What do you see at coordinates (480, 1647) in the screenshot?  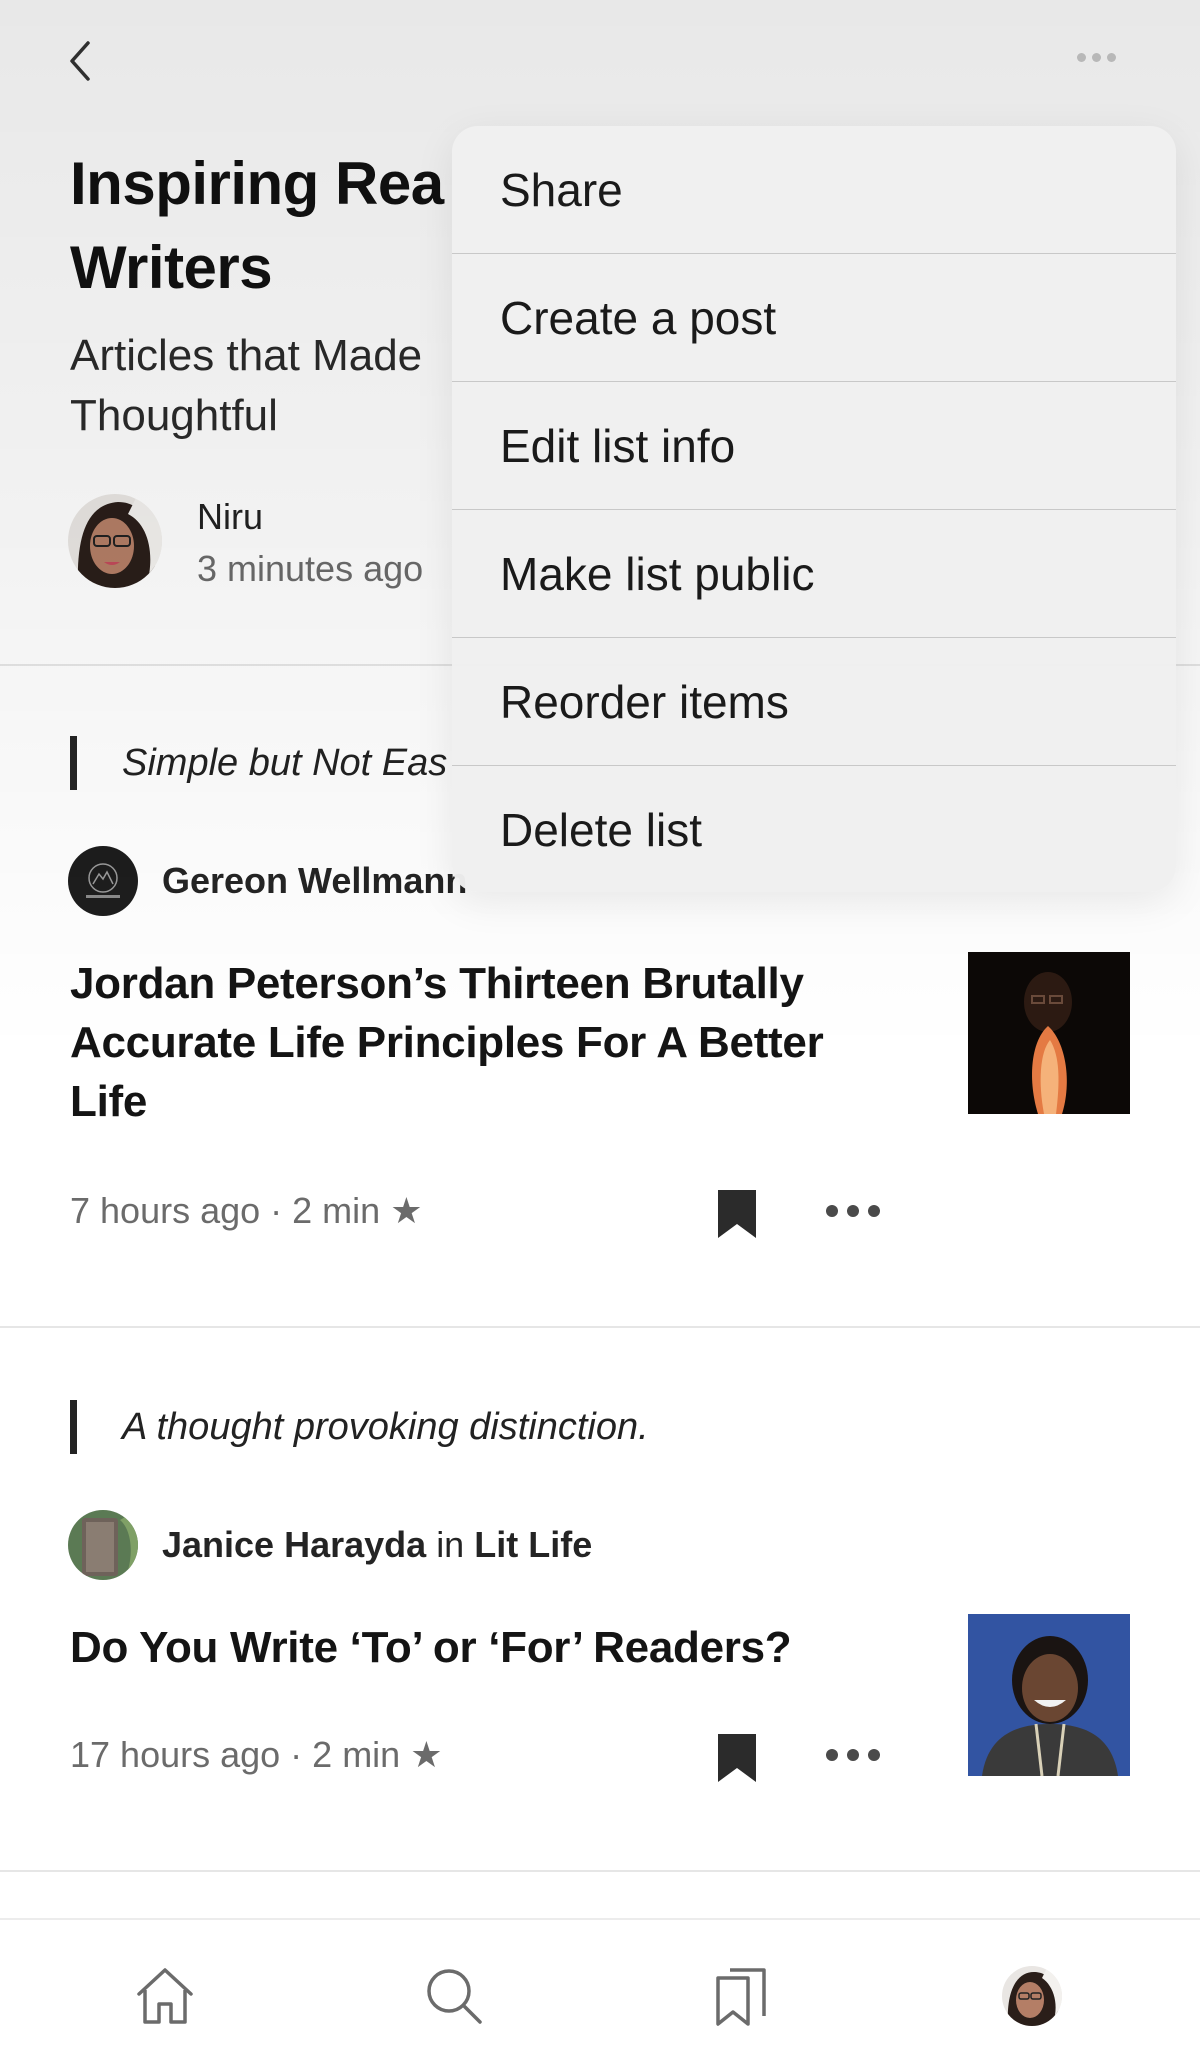 I see `article-title: Do You Write ‘To’ or ‘For’ Readers?` at bounding box center [480, 1647].